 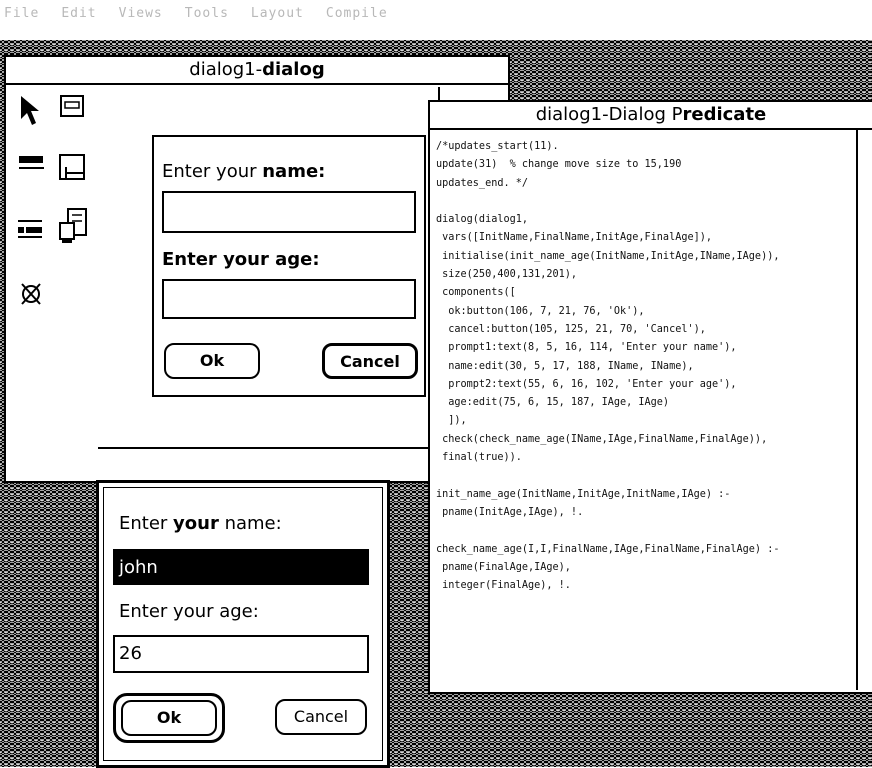 What do you see at coordinates (289, 299) in the screenshot?
I see `design-age-field` at bounding box center [289, 299].